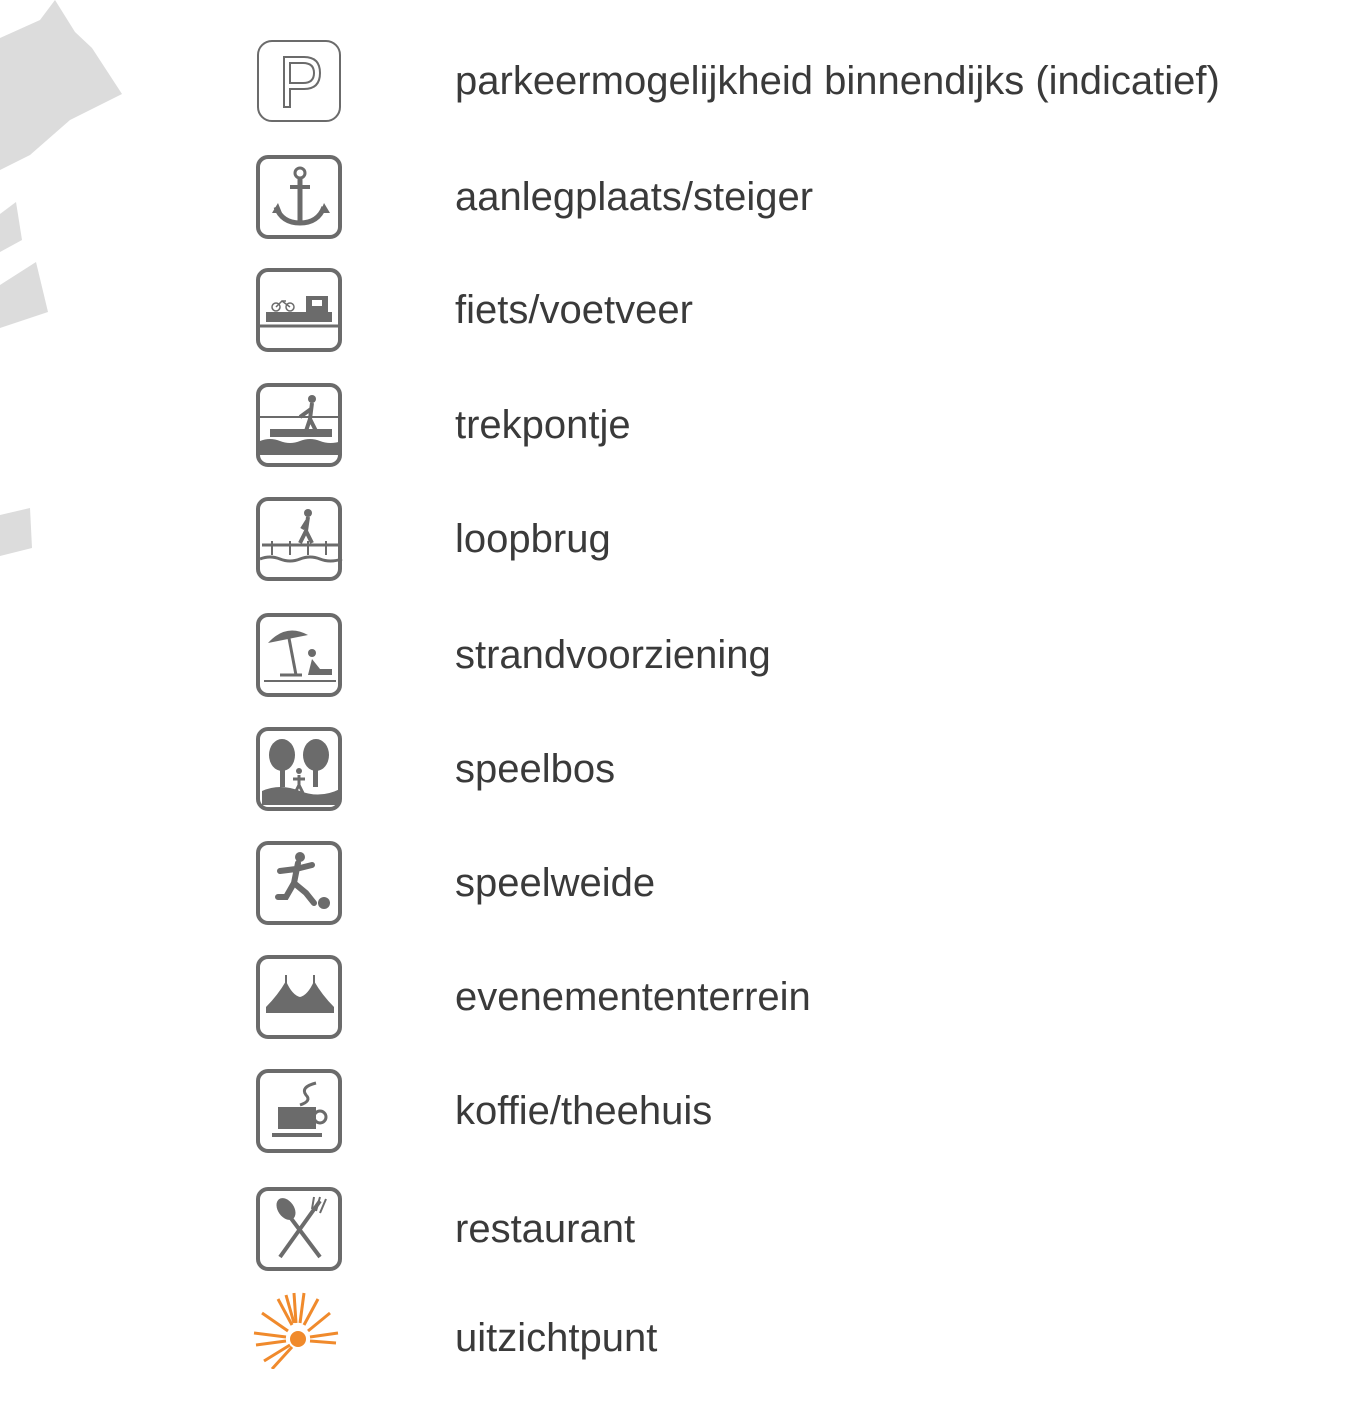  Describe the element at coordinates (795, 1229) in the screenshot. I see `legend-item-restaurant: restaurant` at that location.